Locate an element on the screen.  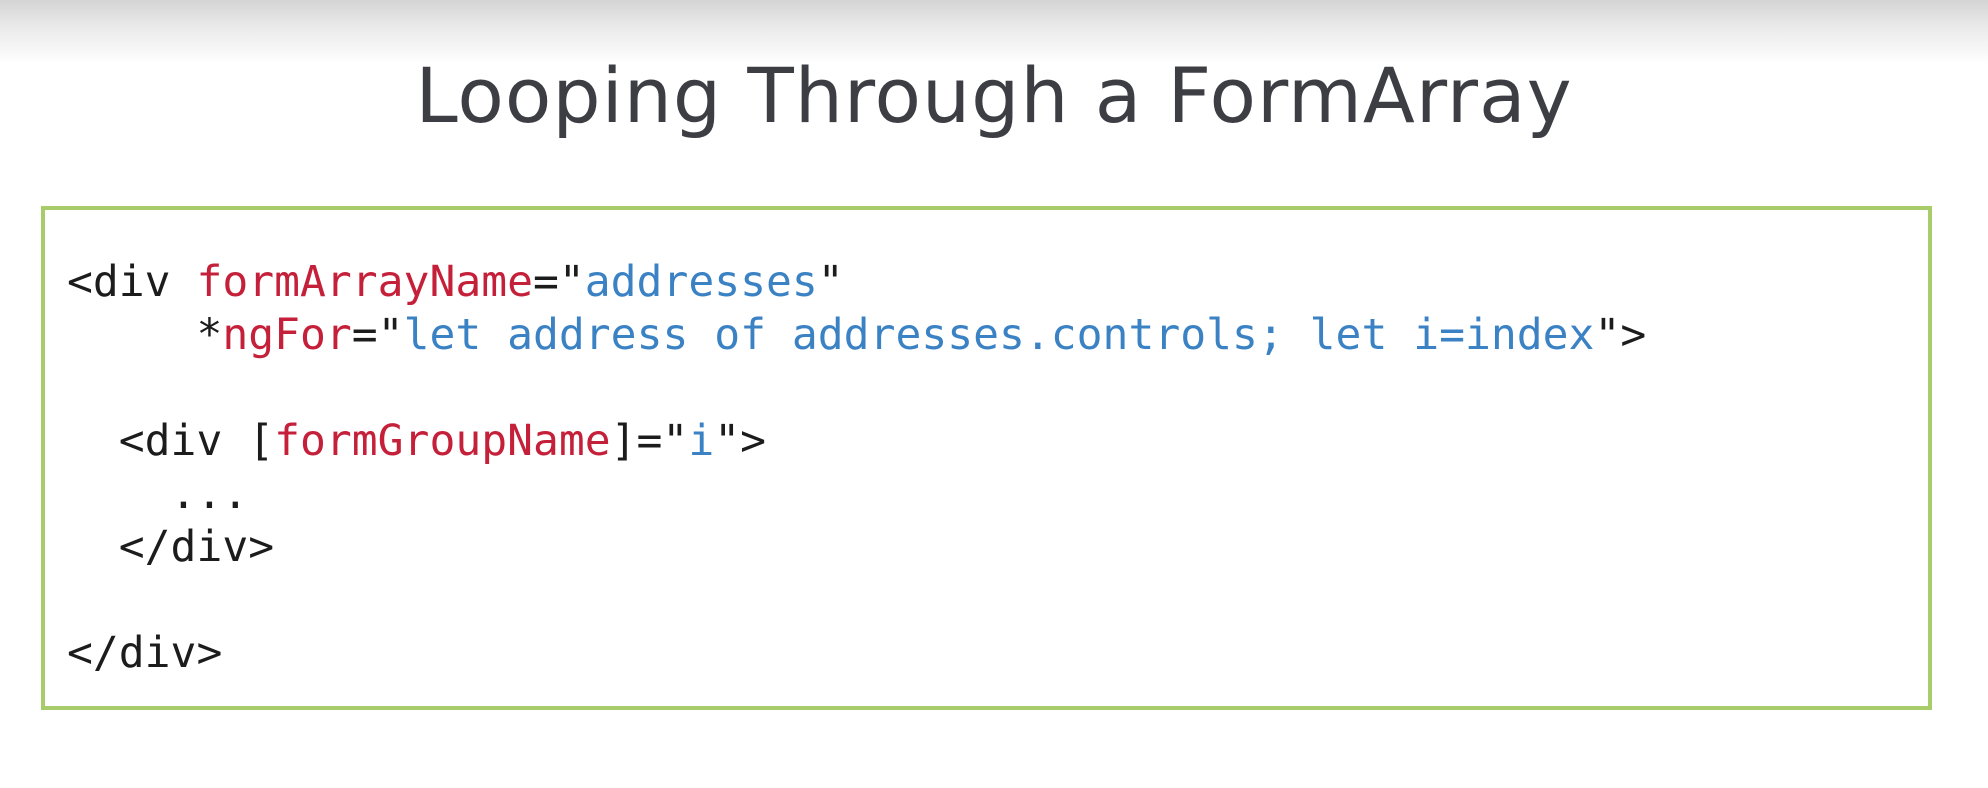
code-line-6-outer-close: </div> is located at coordinates (145, 653).